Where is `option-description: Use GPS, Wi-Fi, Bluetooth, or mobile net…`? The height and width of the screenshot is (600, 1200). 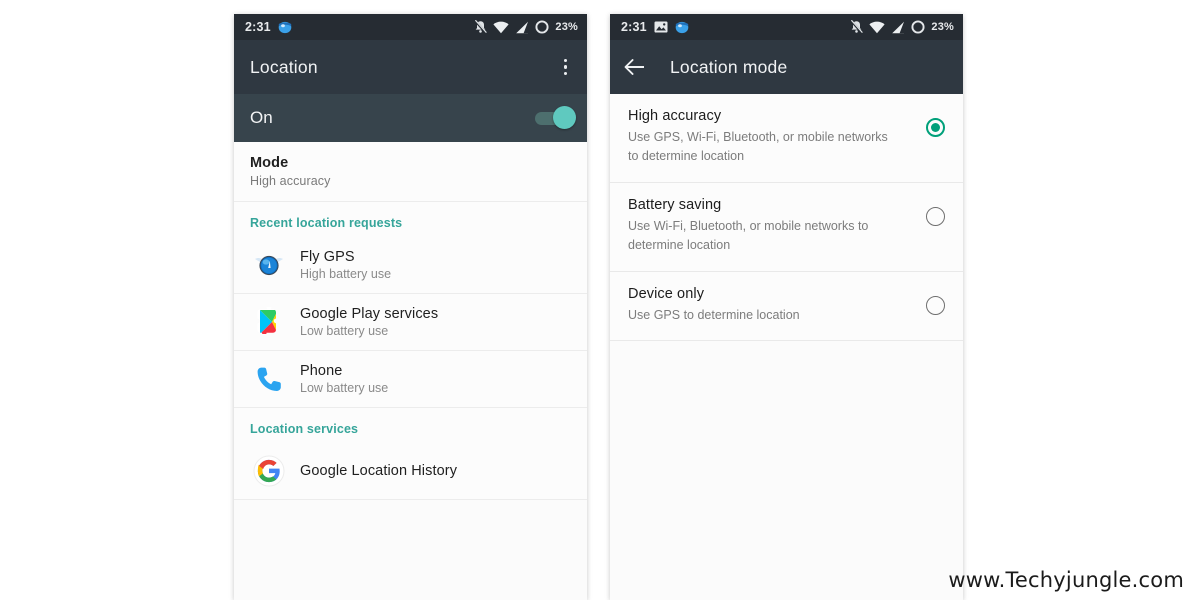
option-description: Use GPS, Wi-Fi, Bluetooth, or mobile net… is located at coordinates (758, 147).